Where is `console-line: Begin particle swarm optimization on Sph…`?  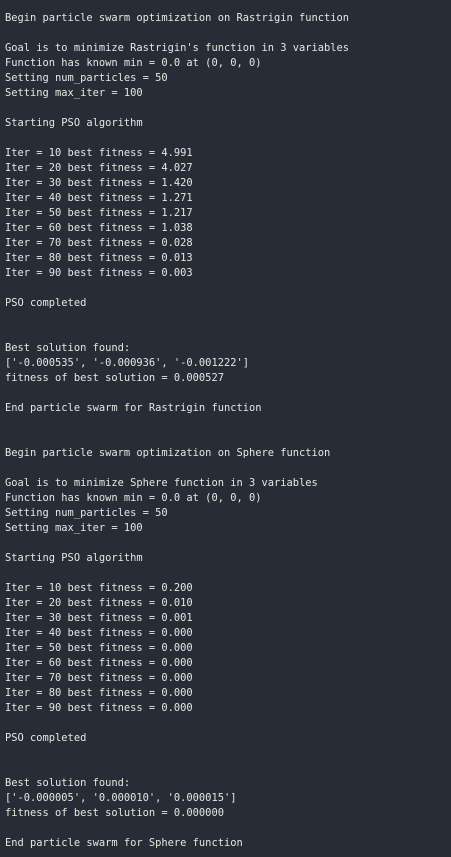
console-line: Begin particle swarm optimization on Sph… is located at coordinates (168, 453).